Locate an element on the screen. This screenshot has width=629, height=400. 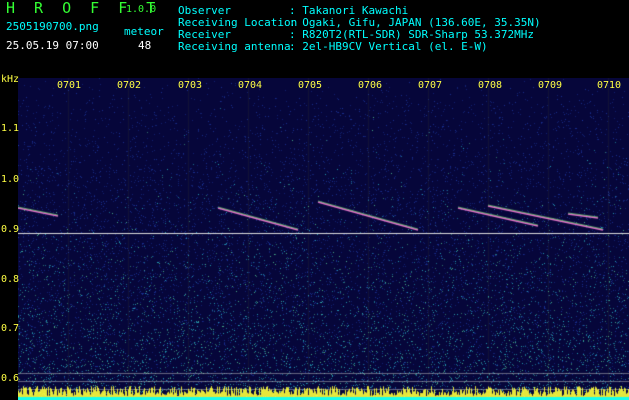
x-tick-label: 0709 is located at coordinates (550, 85).